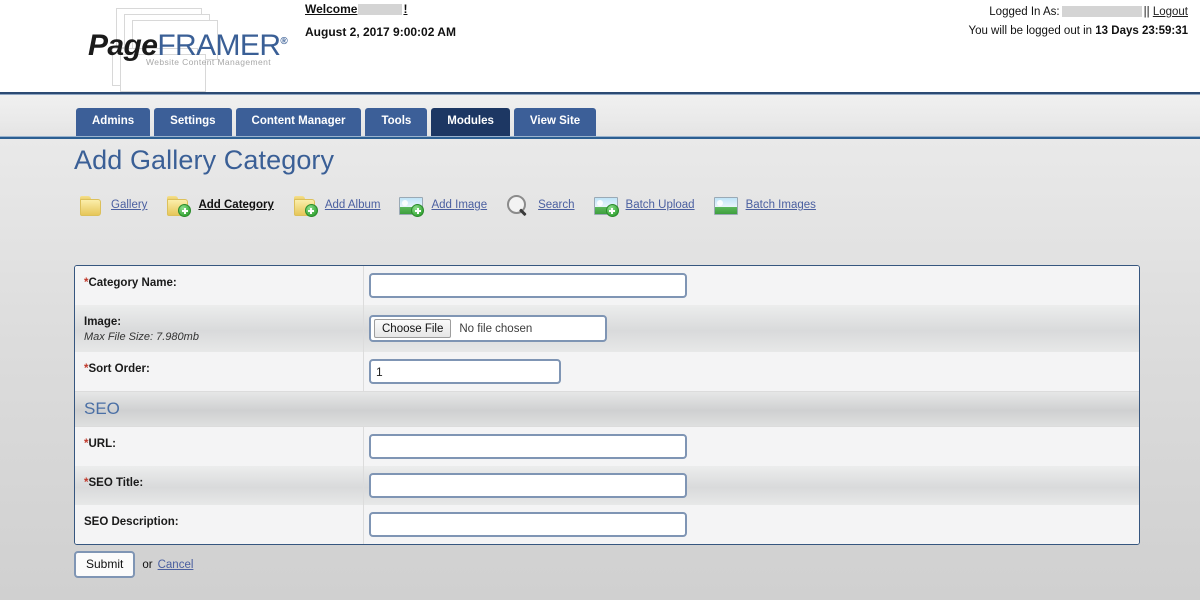 This screenshot has height=600, width=1200. I want to click on registered-mark-icon: ®, so click(284, 41).